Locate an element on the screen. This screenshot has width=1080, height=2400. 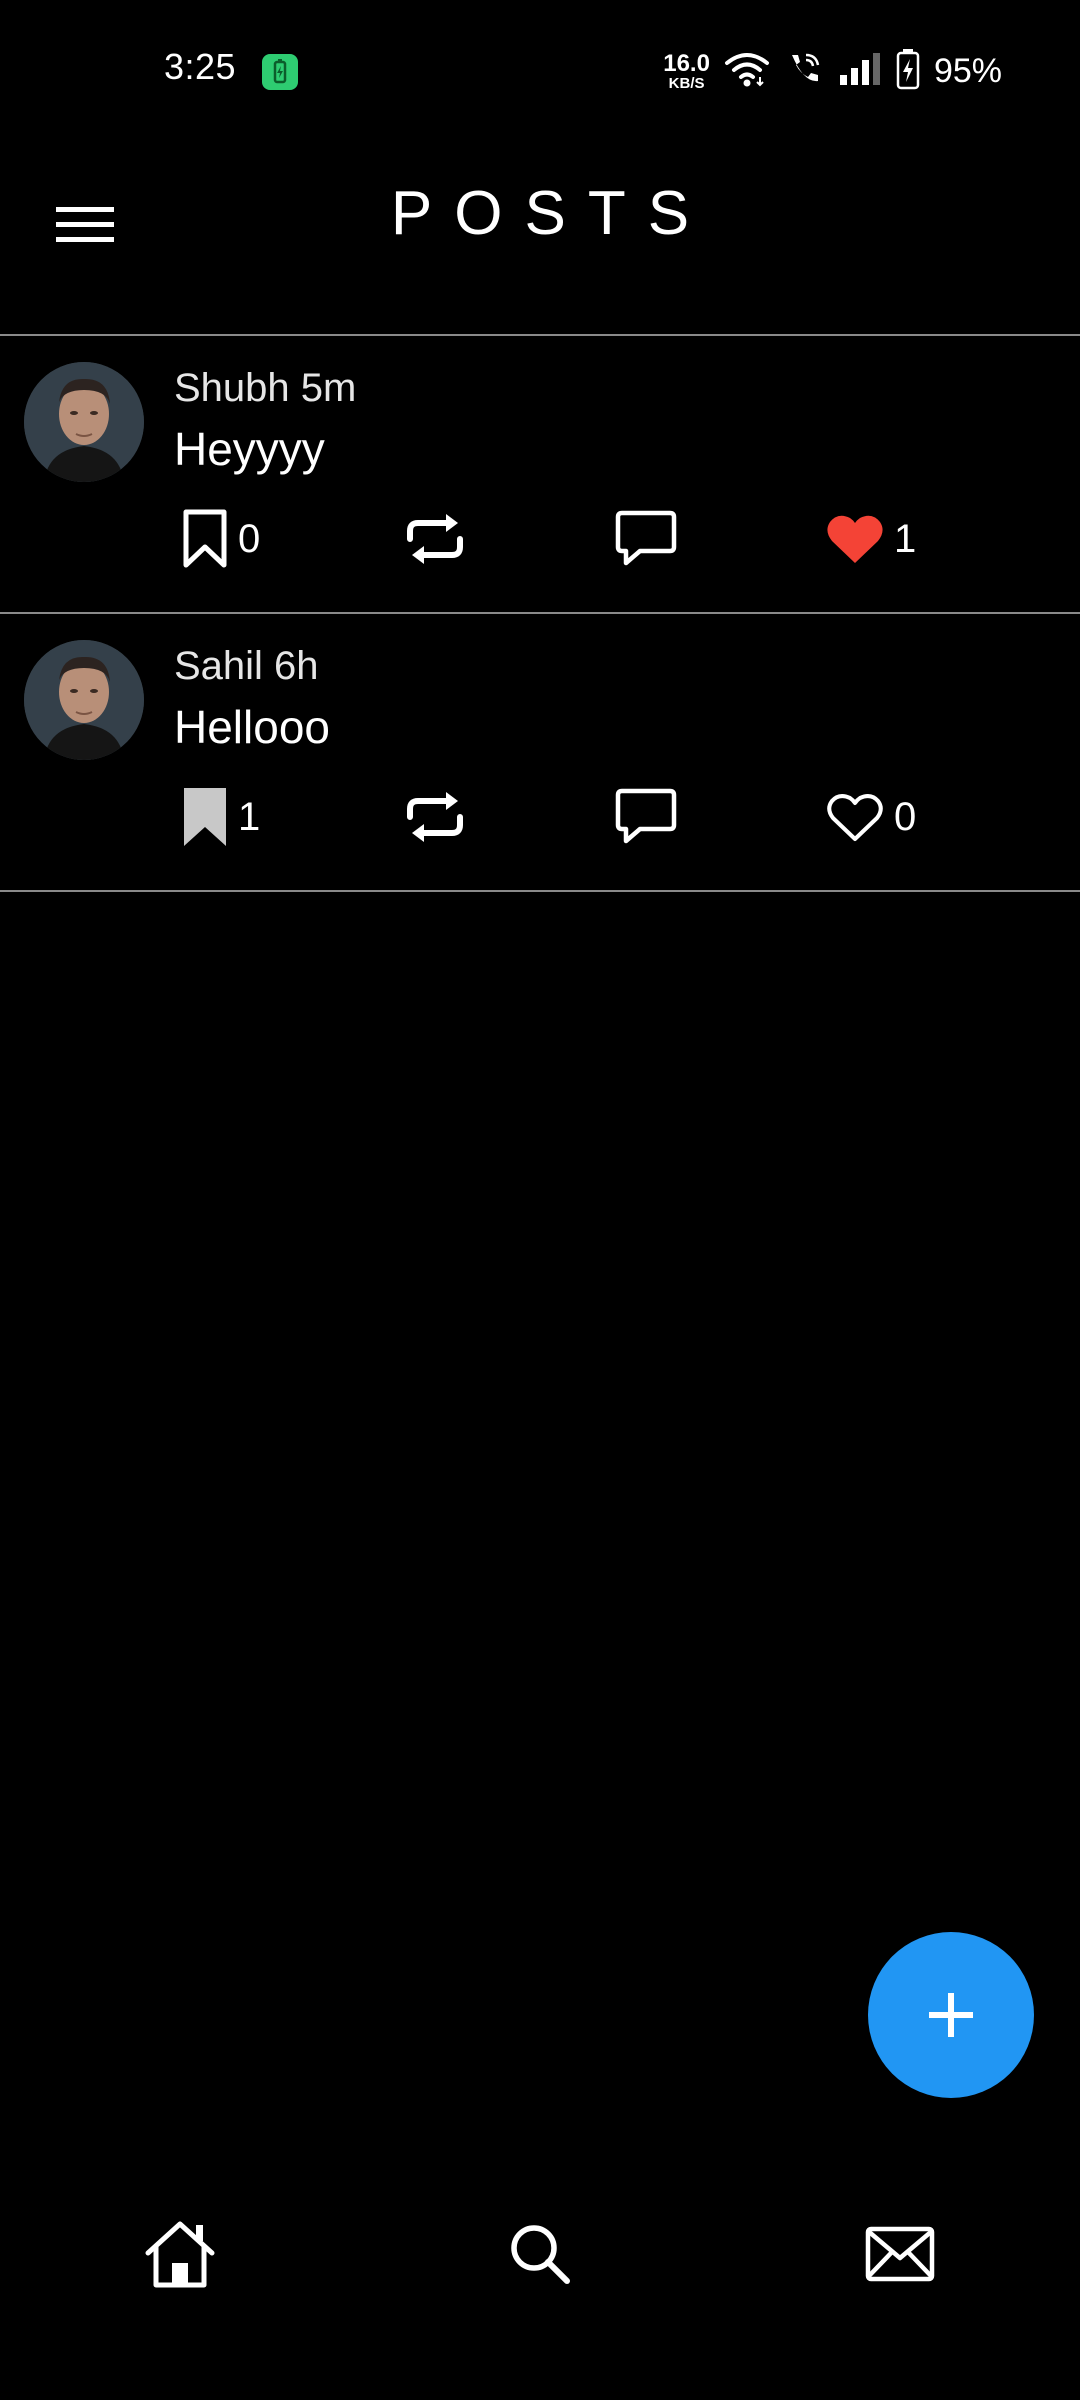
post-card: Sahil 6h Hellooo 1 0 is located at coordinates (540, 752).